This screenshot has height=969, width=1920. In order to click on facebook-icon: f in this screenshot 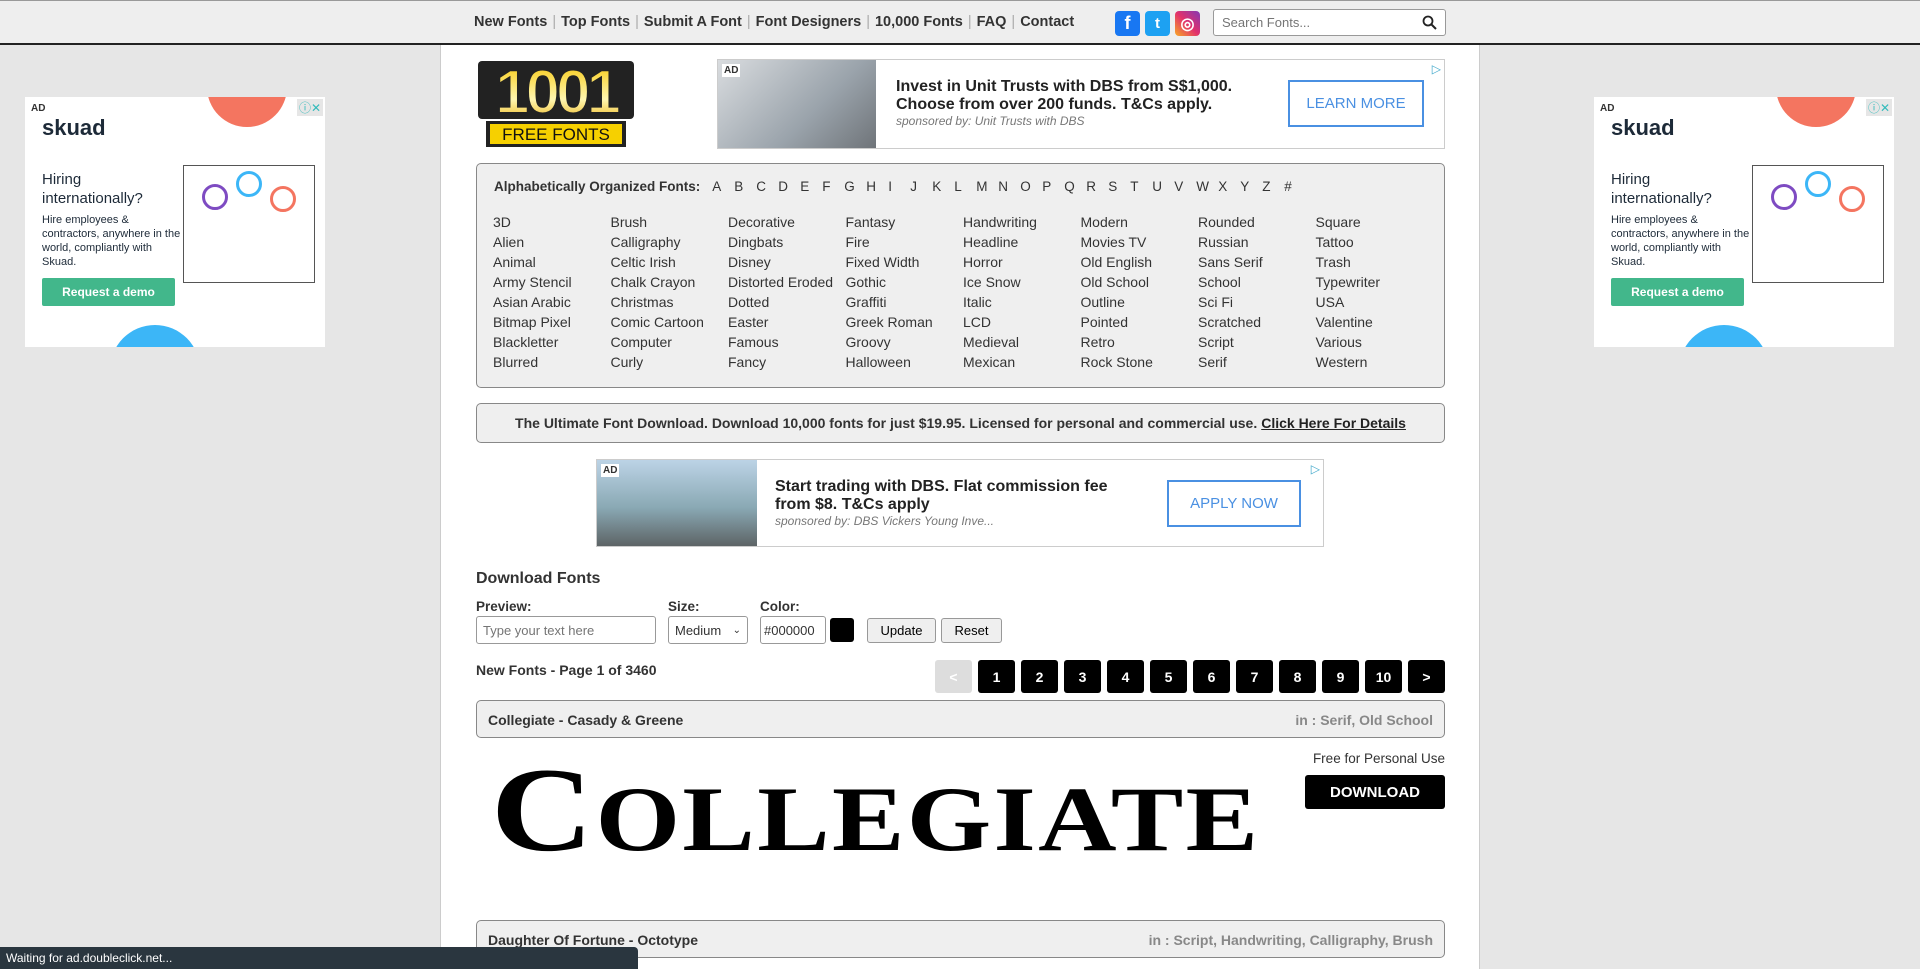, I will do `click(1127, 23)`.